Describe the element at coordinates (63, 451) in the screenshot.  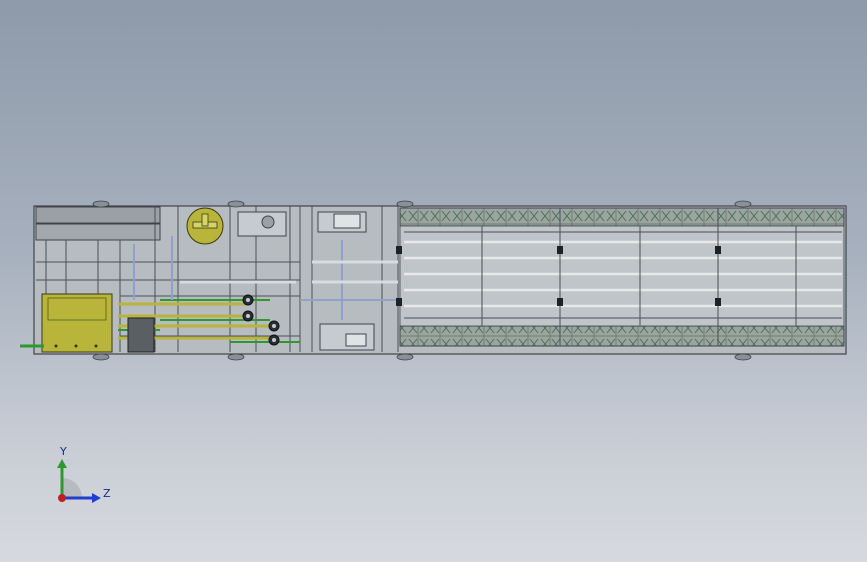
I see `y-axis-label: Y` at that location.